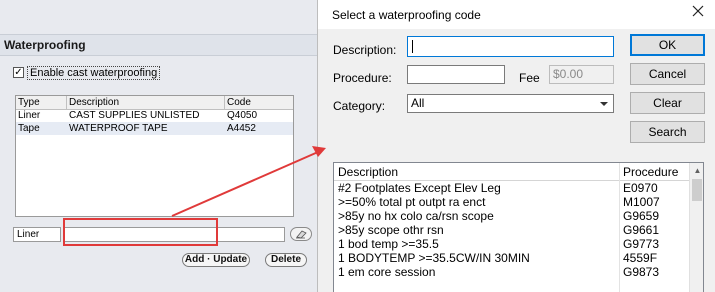 The image size is (715, 292). I want to click on result-description: 1 BODYTEMP >=35.5CW/IN 30MIN, so click(434, 258).